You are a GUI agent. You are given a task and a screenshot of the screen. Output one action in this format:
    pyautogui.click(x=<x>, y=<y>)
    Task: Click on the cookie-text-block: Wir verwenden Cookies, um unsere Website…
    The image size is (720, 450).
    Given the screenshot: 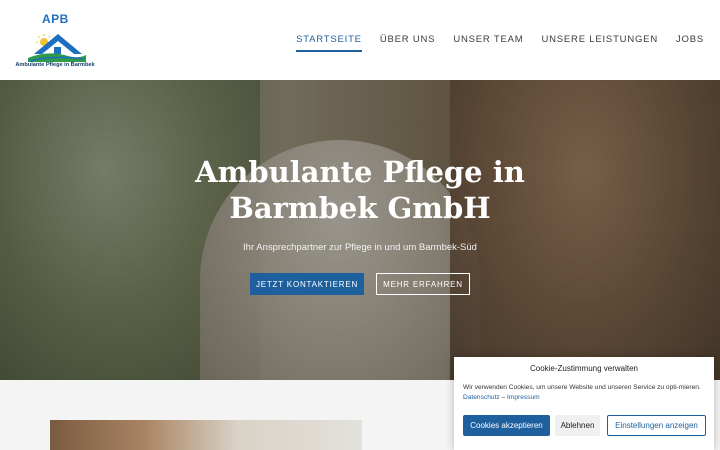 What is the action you would take?
    pyautogui.click(x=585, y=393)
    